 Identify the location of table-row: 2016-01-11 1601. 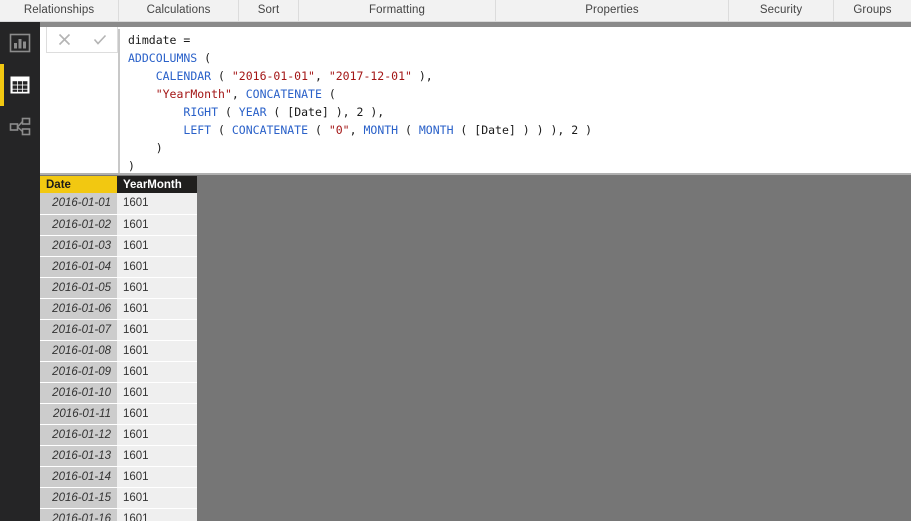
(118, 414).